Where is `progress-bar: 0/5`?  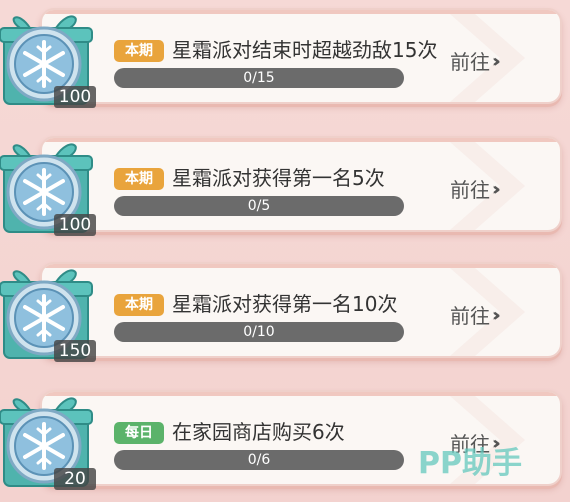
progress-bar: 0/5 is located at coordinates (259, 206).